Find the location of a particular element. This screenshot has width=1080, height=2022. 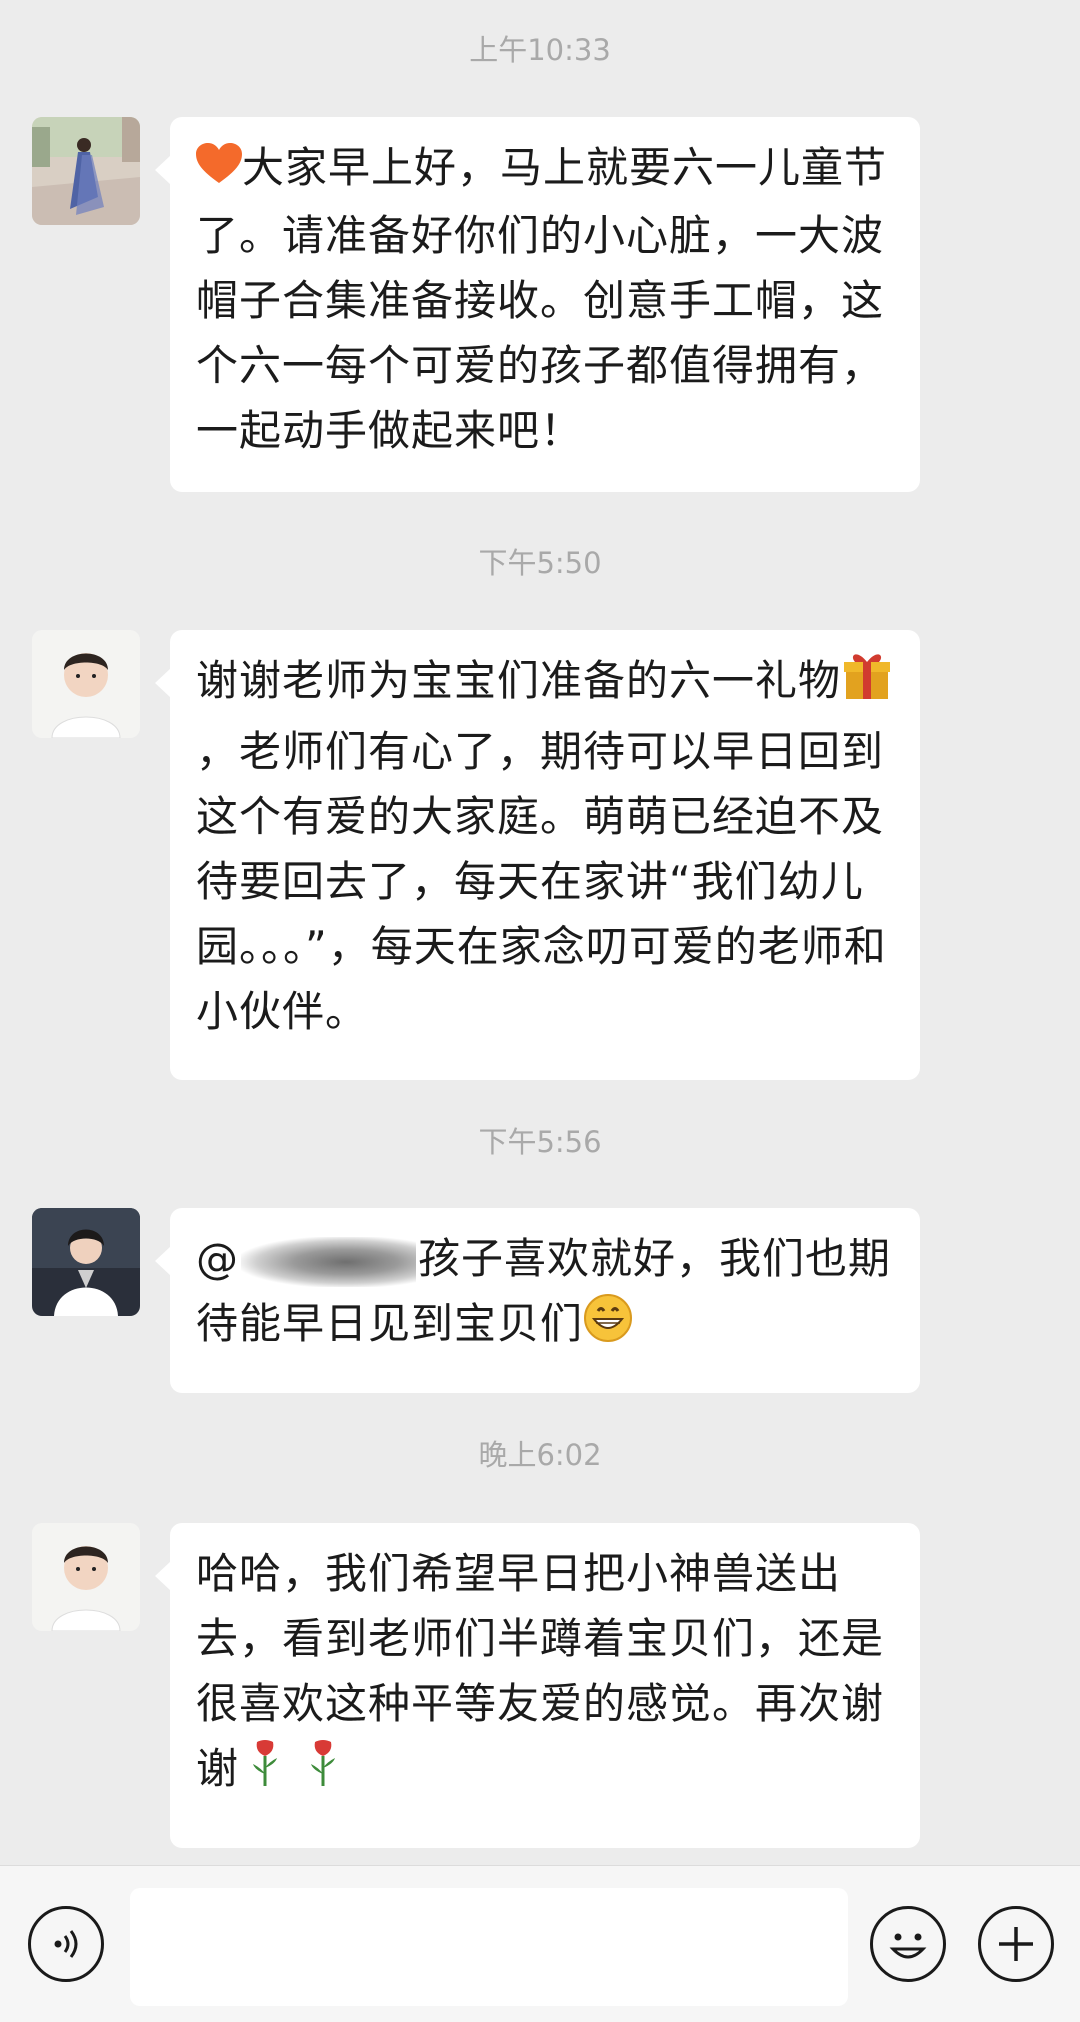

orange-heart-icon is located at coordinates (219, 170).